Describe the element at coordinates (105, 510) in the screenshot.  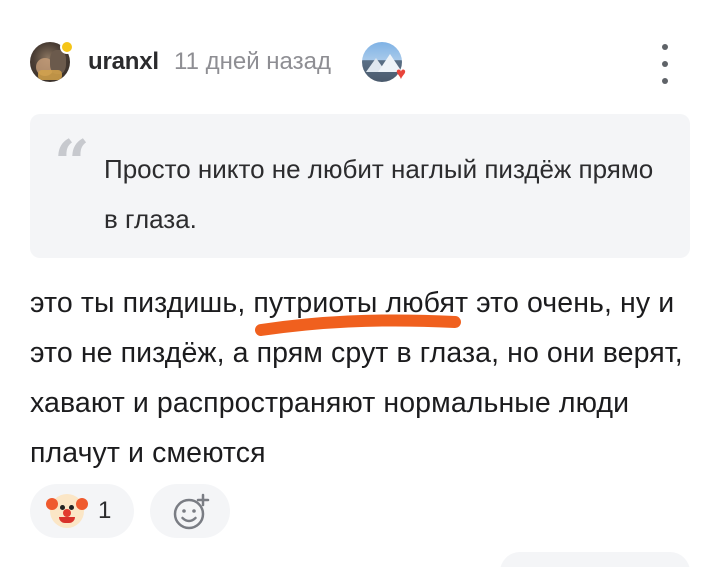
I see `reaction-count: 1` at that location.